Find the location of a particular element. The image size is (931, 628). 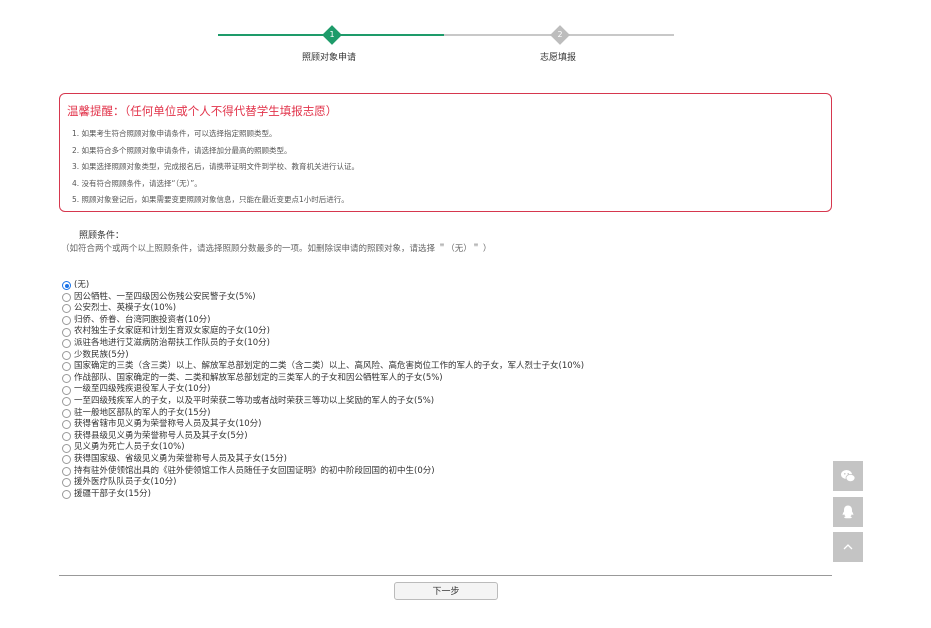

step-2-number: 2 is located at coordinates (560, 34).